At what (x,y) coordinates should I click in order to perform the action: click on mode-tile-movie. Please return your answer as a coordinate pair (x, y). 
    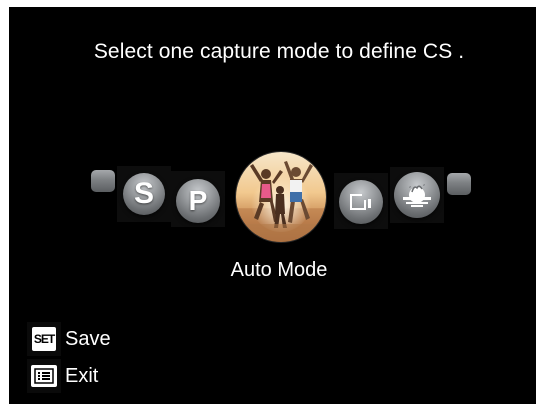
    Looking at the image, I should click on (361, 201).